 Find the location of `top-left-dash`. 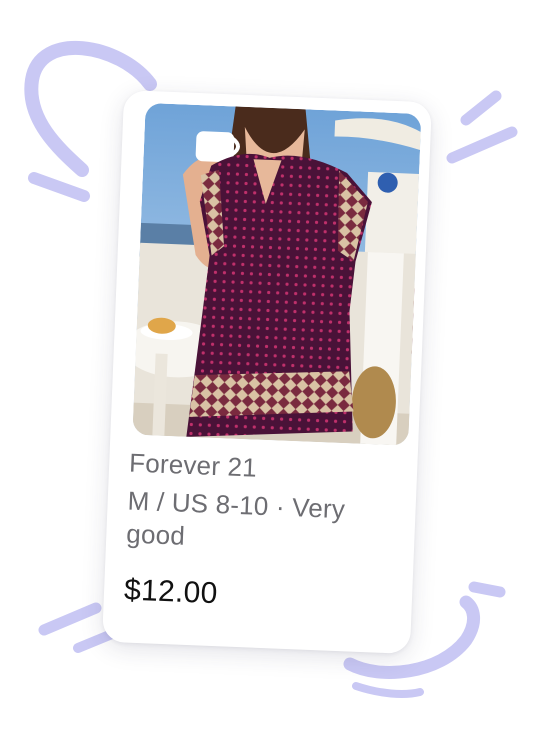

top-left-dash is located at coordinates (59, 187).